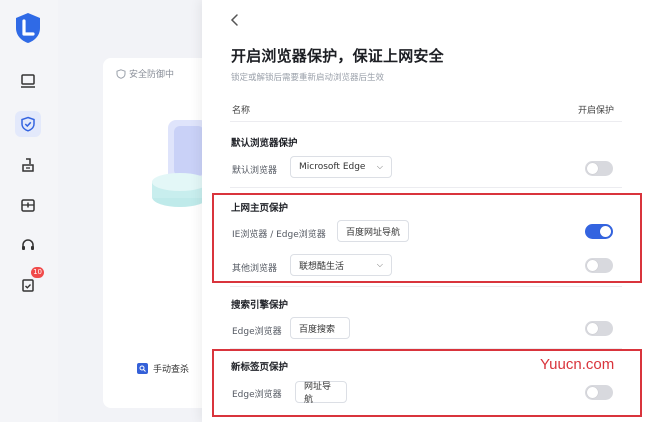 The image size is (657, 422). I want to click on shield-icon, so click(28, 124).